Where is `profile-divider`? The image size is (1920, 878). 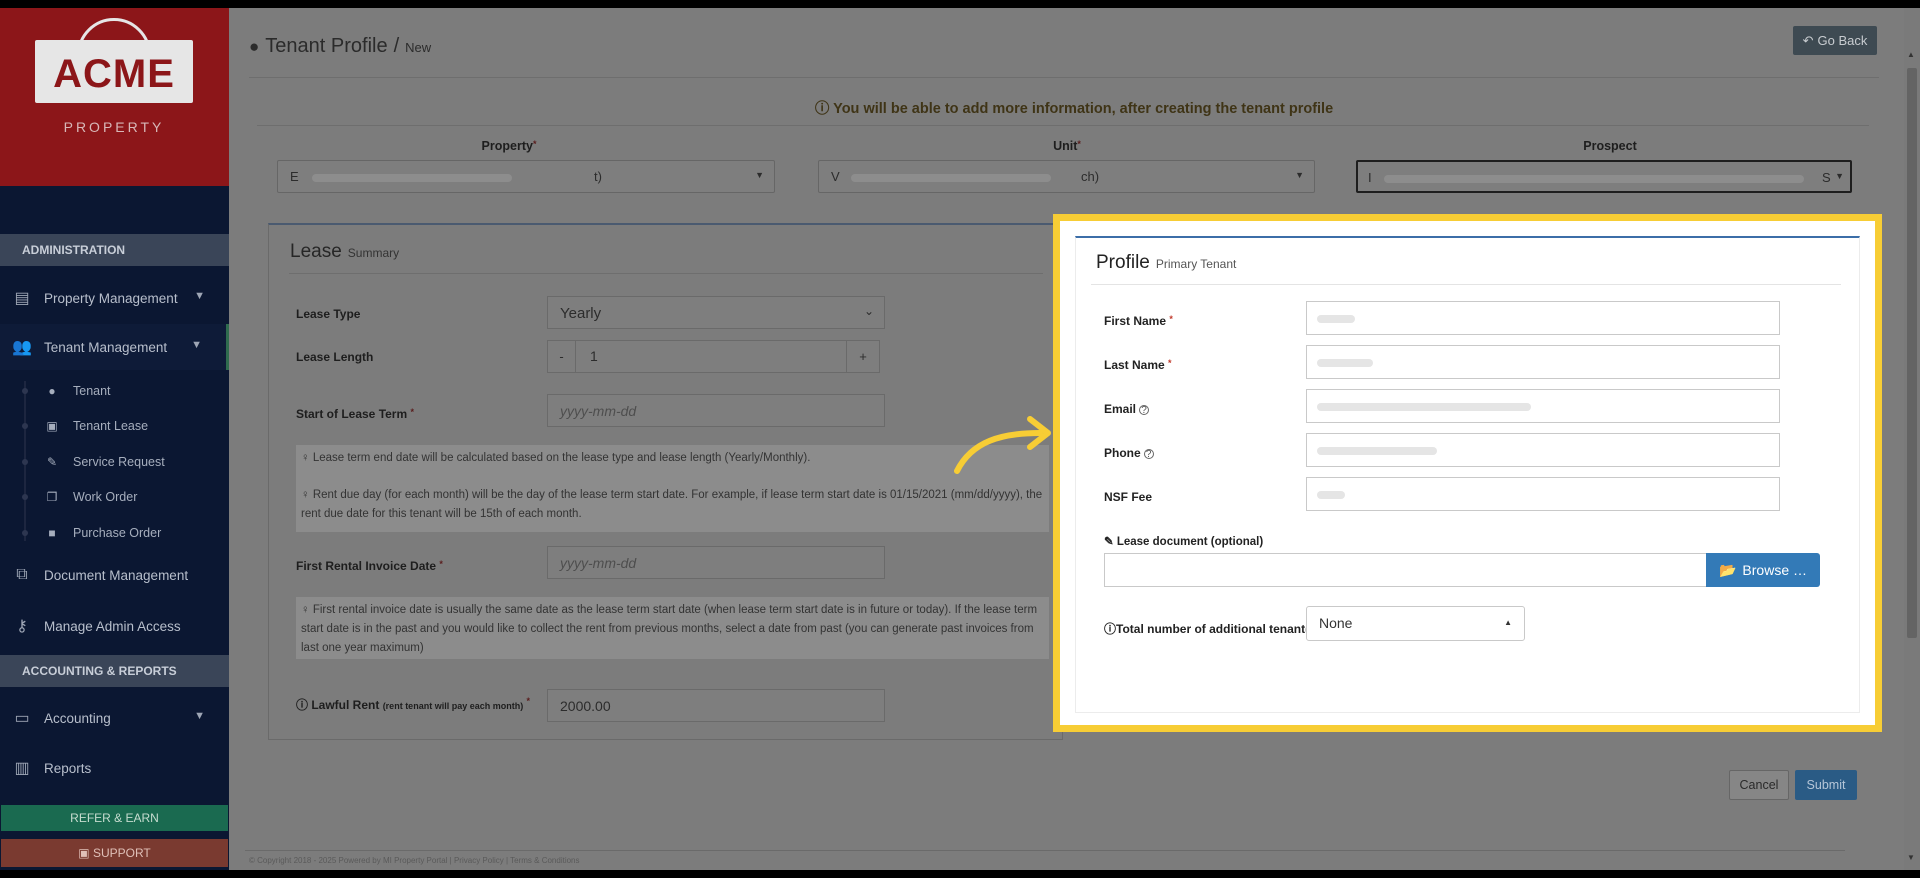 profile-divider is located at coordinates (1466, 284).